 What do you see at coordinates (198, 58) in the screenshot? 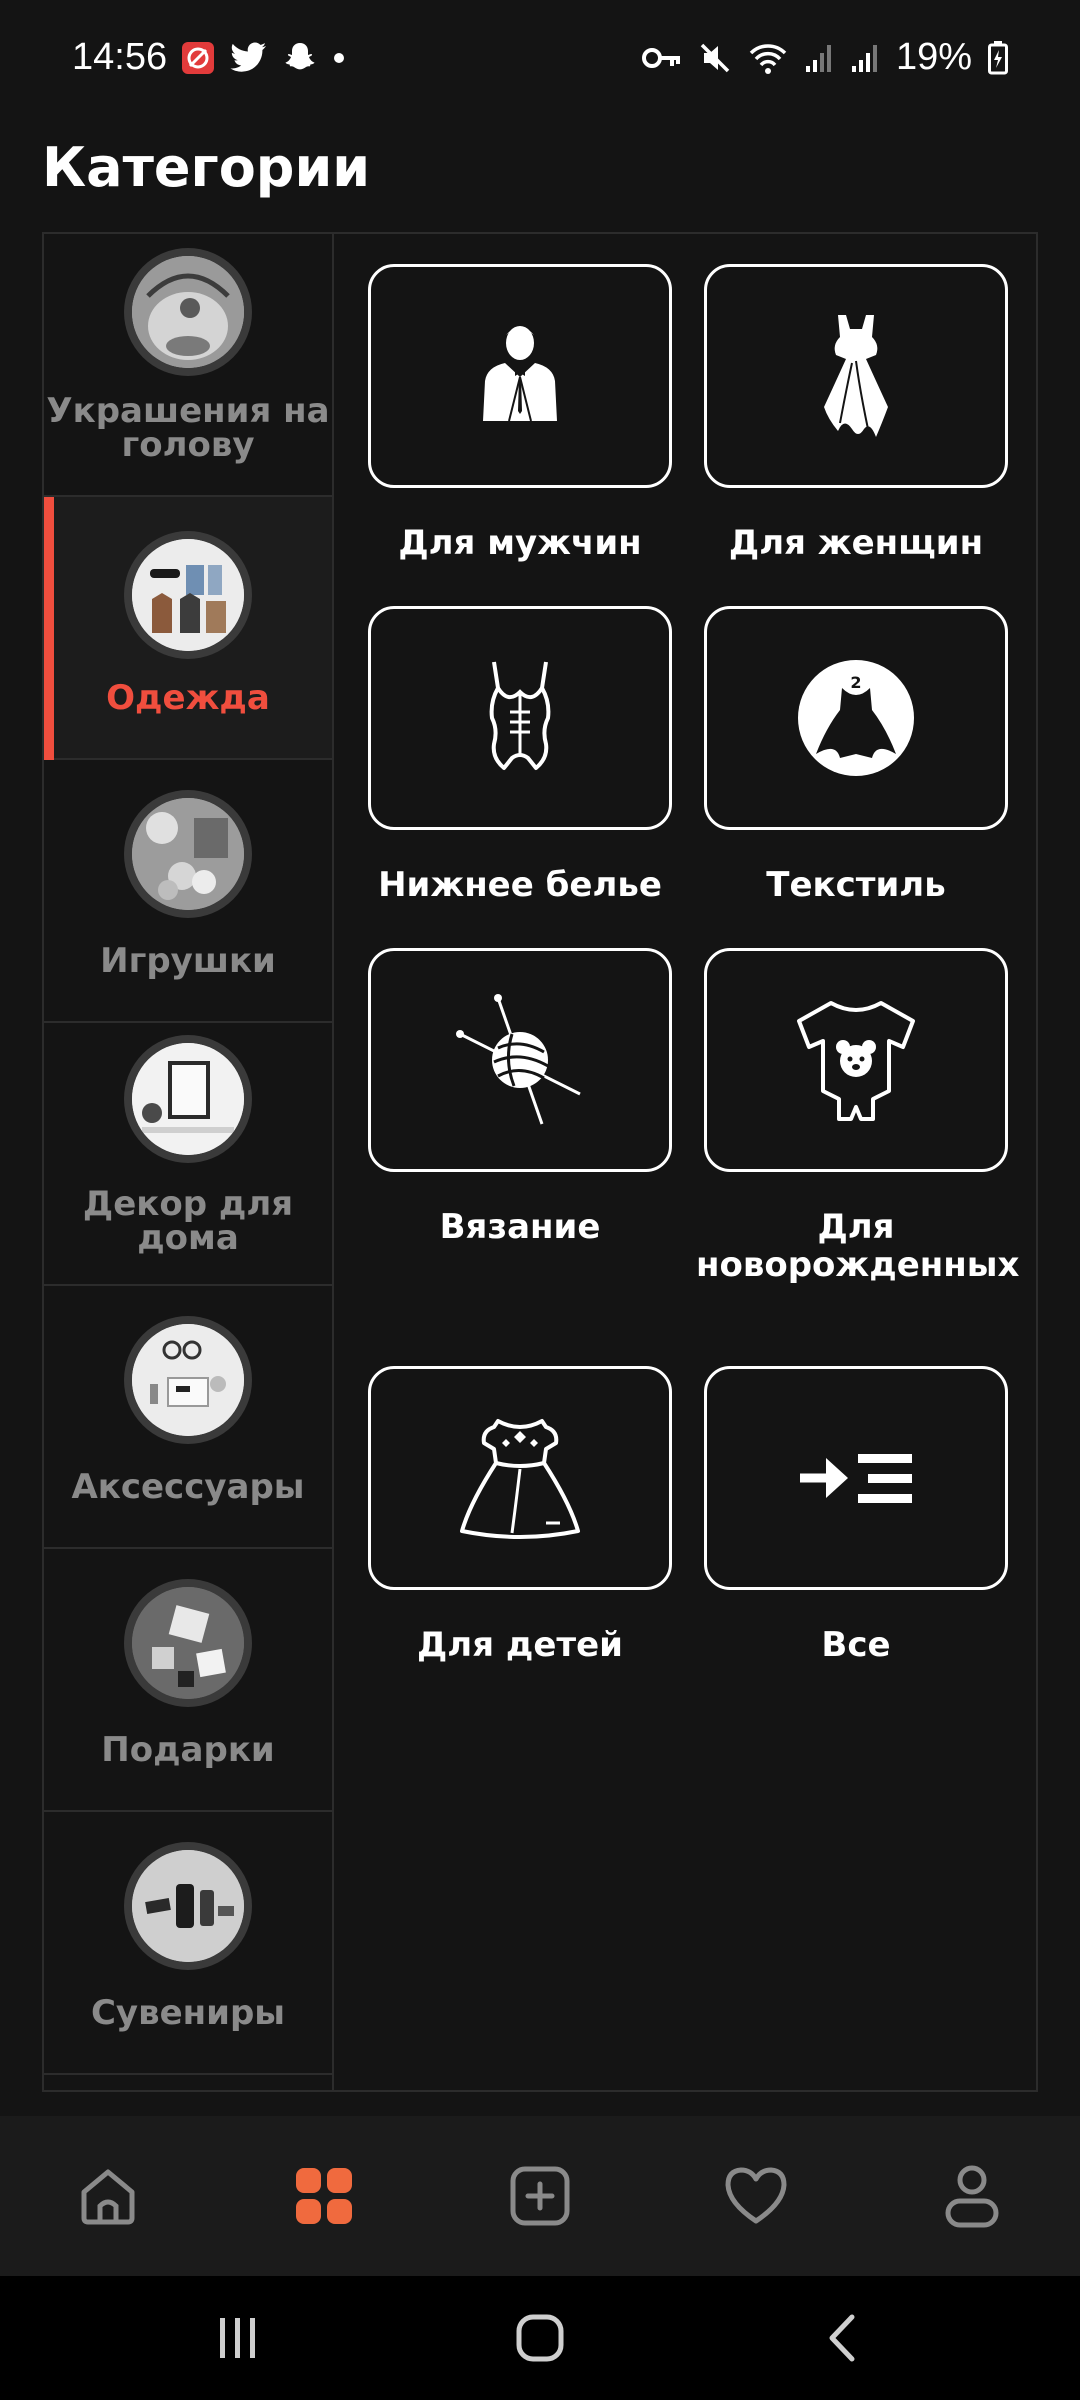
I see `app-notification-icon` at bounding box center [198, 58].